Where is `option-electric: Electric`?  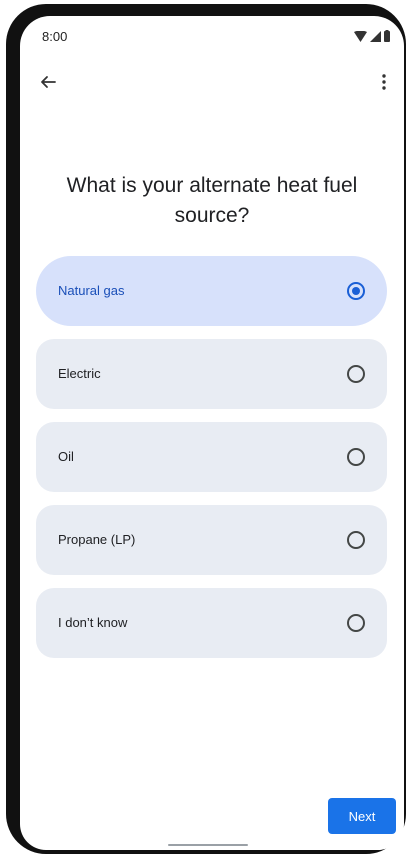 option-electric: Electric is located at coordinates (211, 374).